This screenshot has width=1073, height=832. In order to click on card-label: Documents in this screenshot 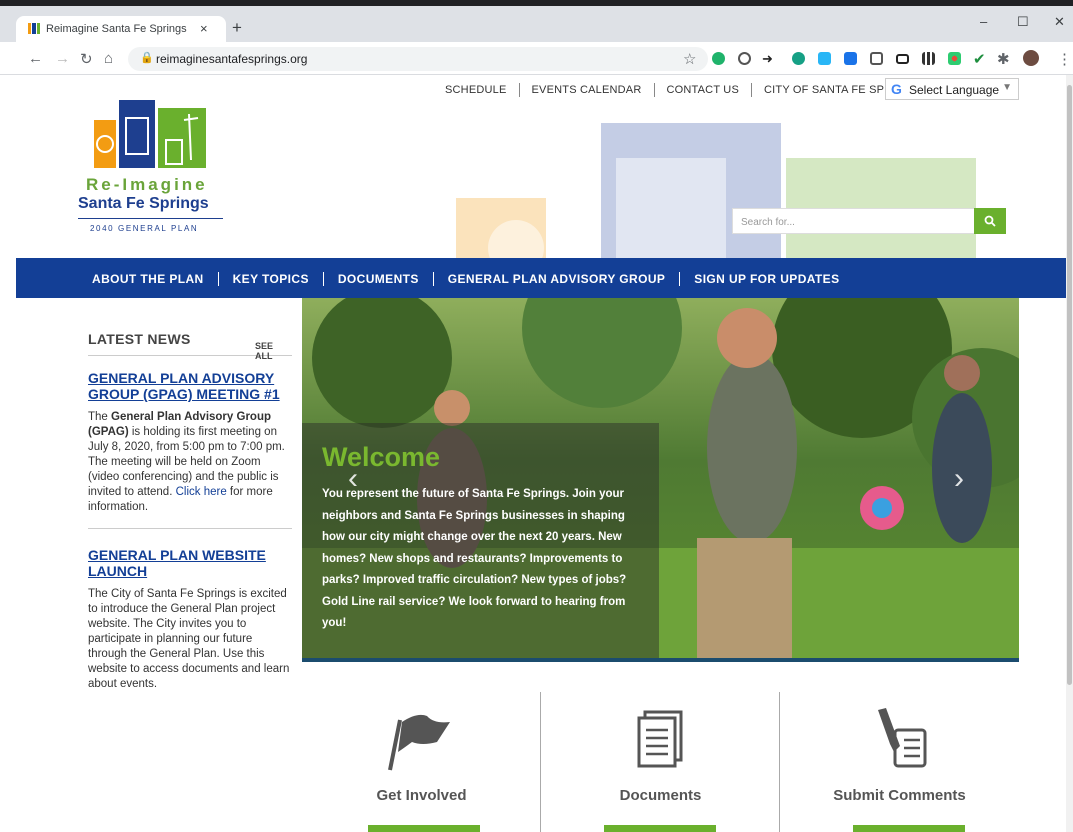, I will do `click(660, 795)`.